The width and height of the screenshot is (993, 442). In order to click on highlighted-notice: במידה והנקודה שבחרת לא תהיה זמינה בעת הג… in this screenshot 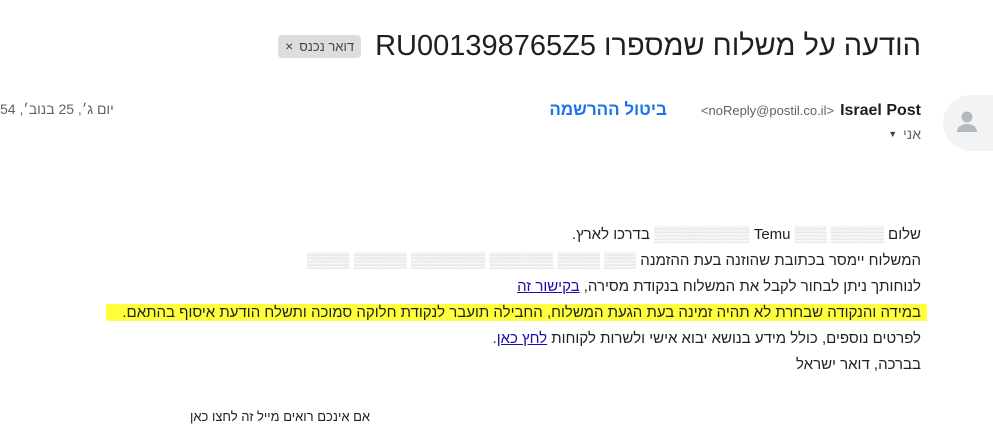, I will do `click(516, 312)`.